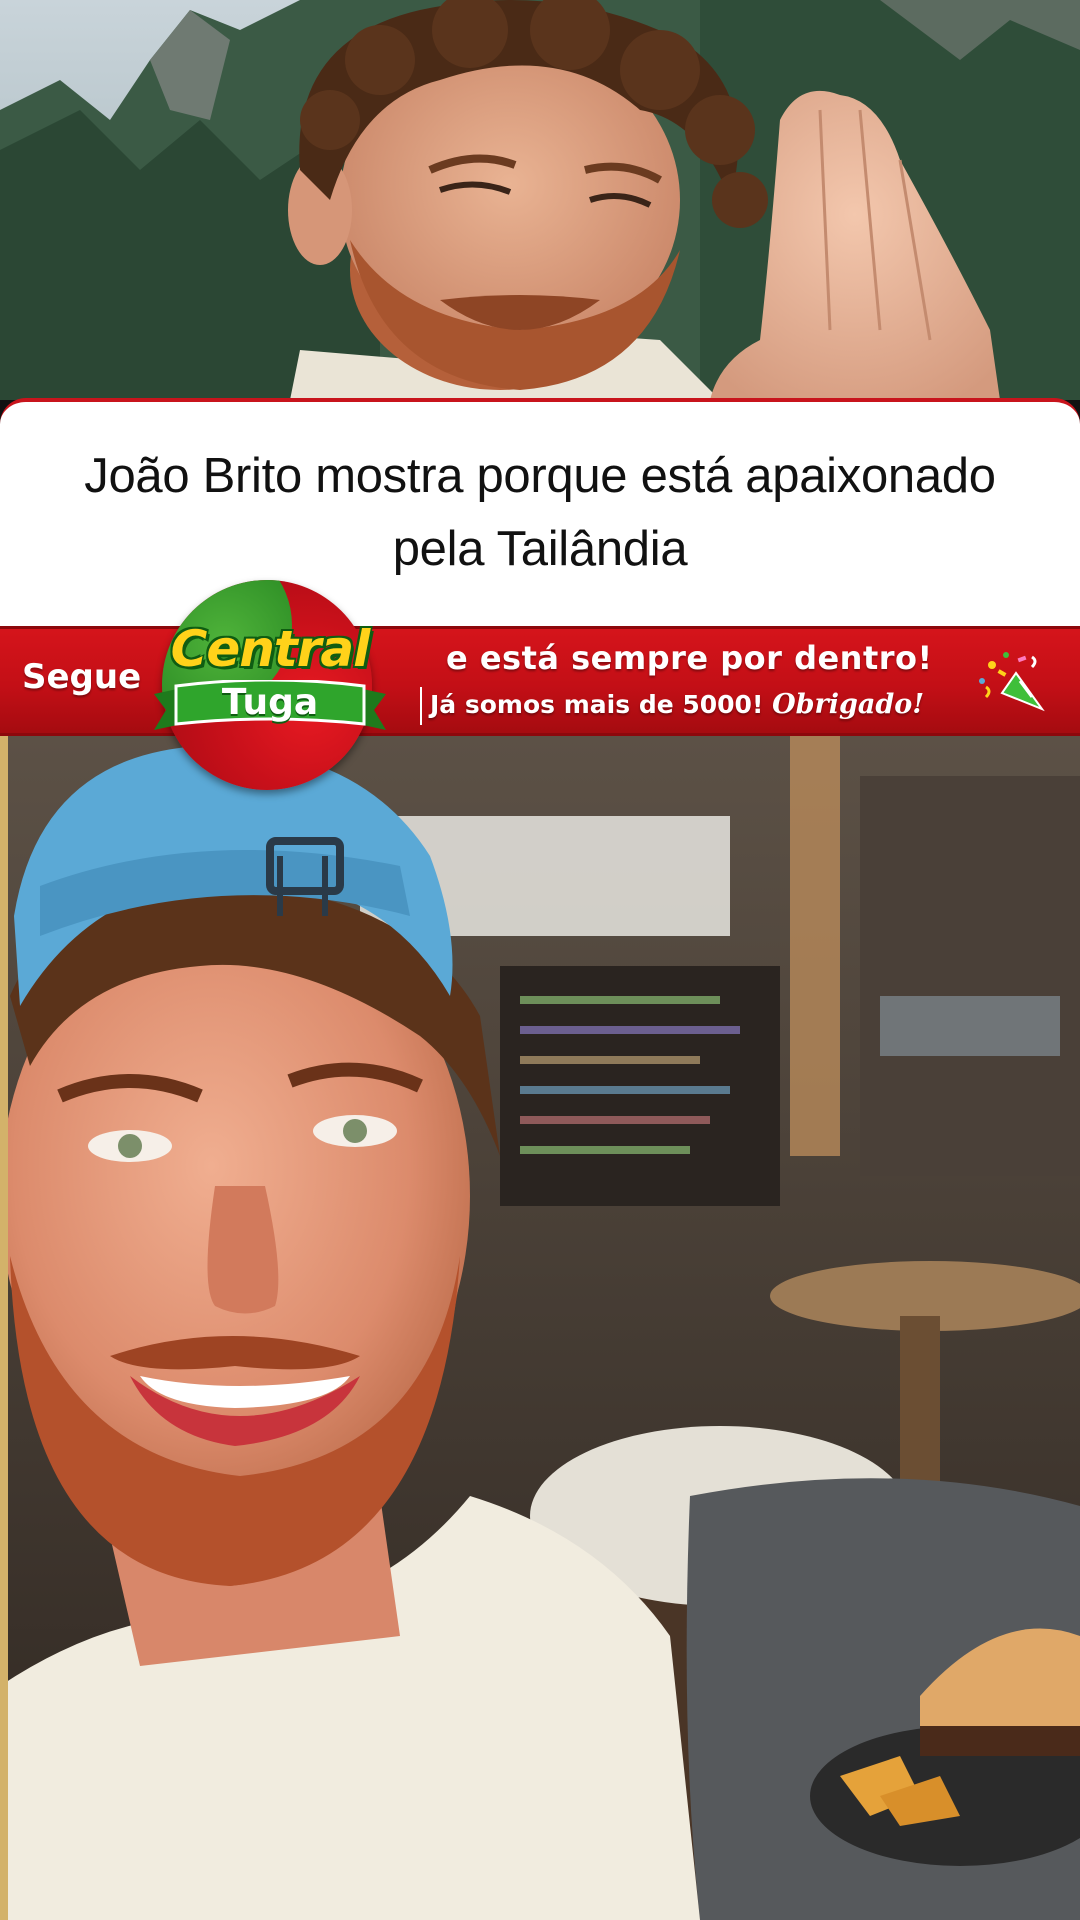  What do you see at coordinates (270, 649) in the screenshot?
I see `logo-word-central: Central` at bounding box center [270, 649].